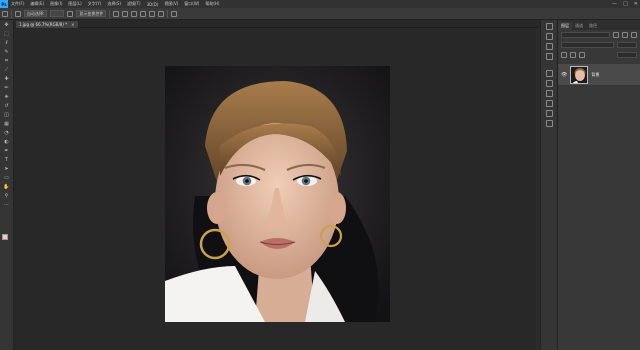 This screenshot has width=640, height=350. What do you see at coordinates (7, 178) in the screenshot?
I see `shape-icon: ▭` at bounding box center [7, 178].